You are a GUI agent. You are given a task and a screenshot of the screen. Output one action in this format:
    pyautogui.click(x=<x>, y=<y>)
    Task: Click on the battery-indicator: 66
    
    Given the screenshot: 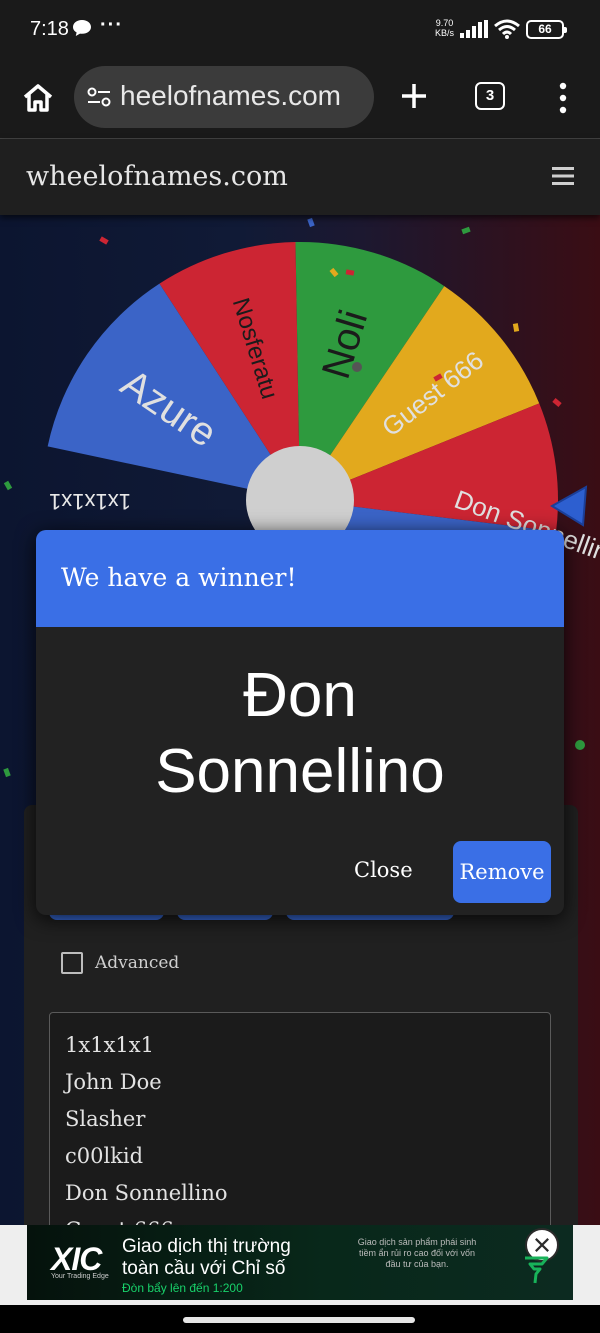 What is the action you would take?
    pyautogui.click(x=546, y=29)
    